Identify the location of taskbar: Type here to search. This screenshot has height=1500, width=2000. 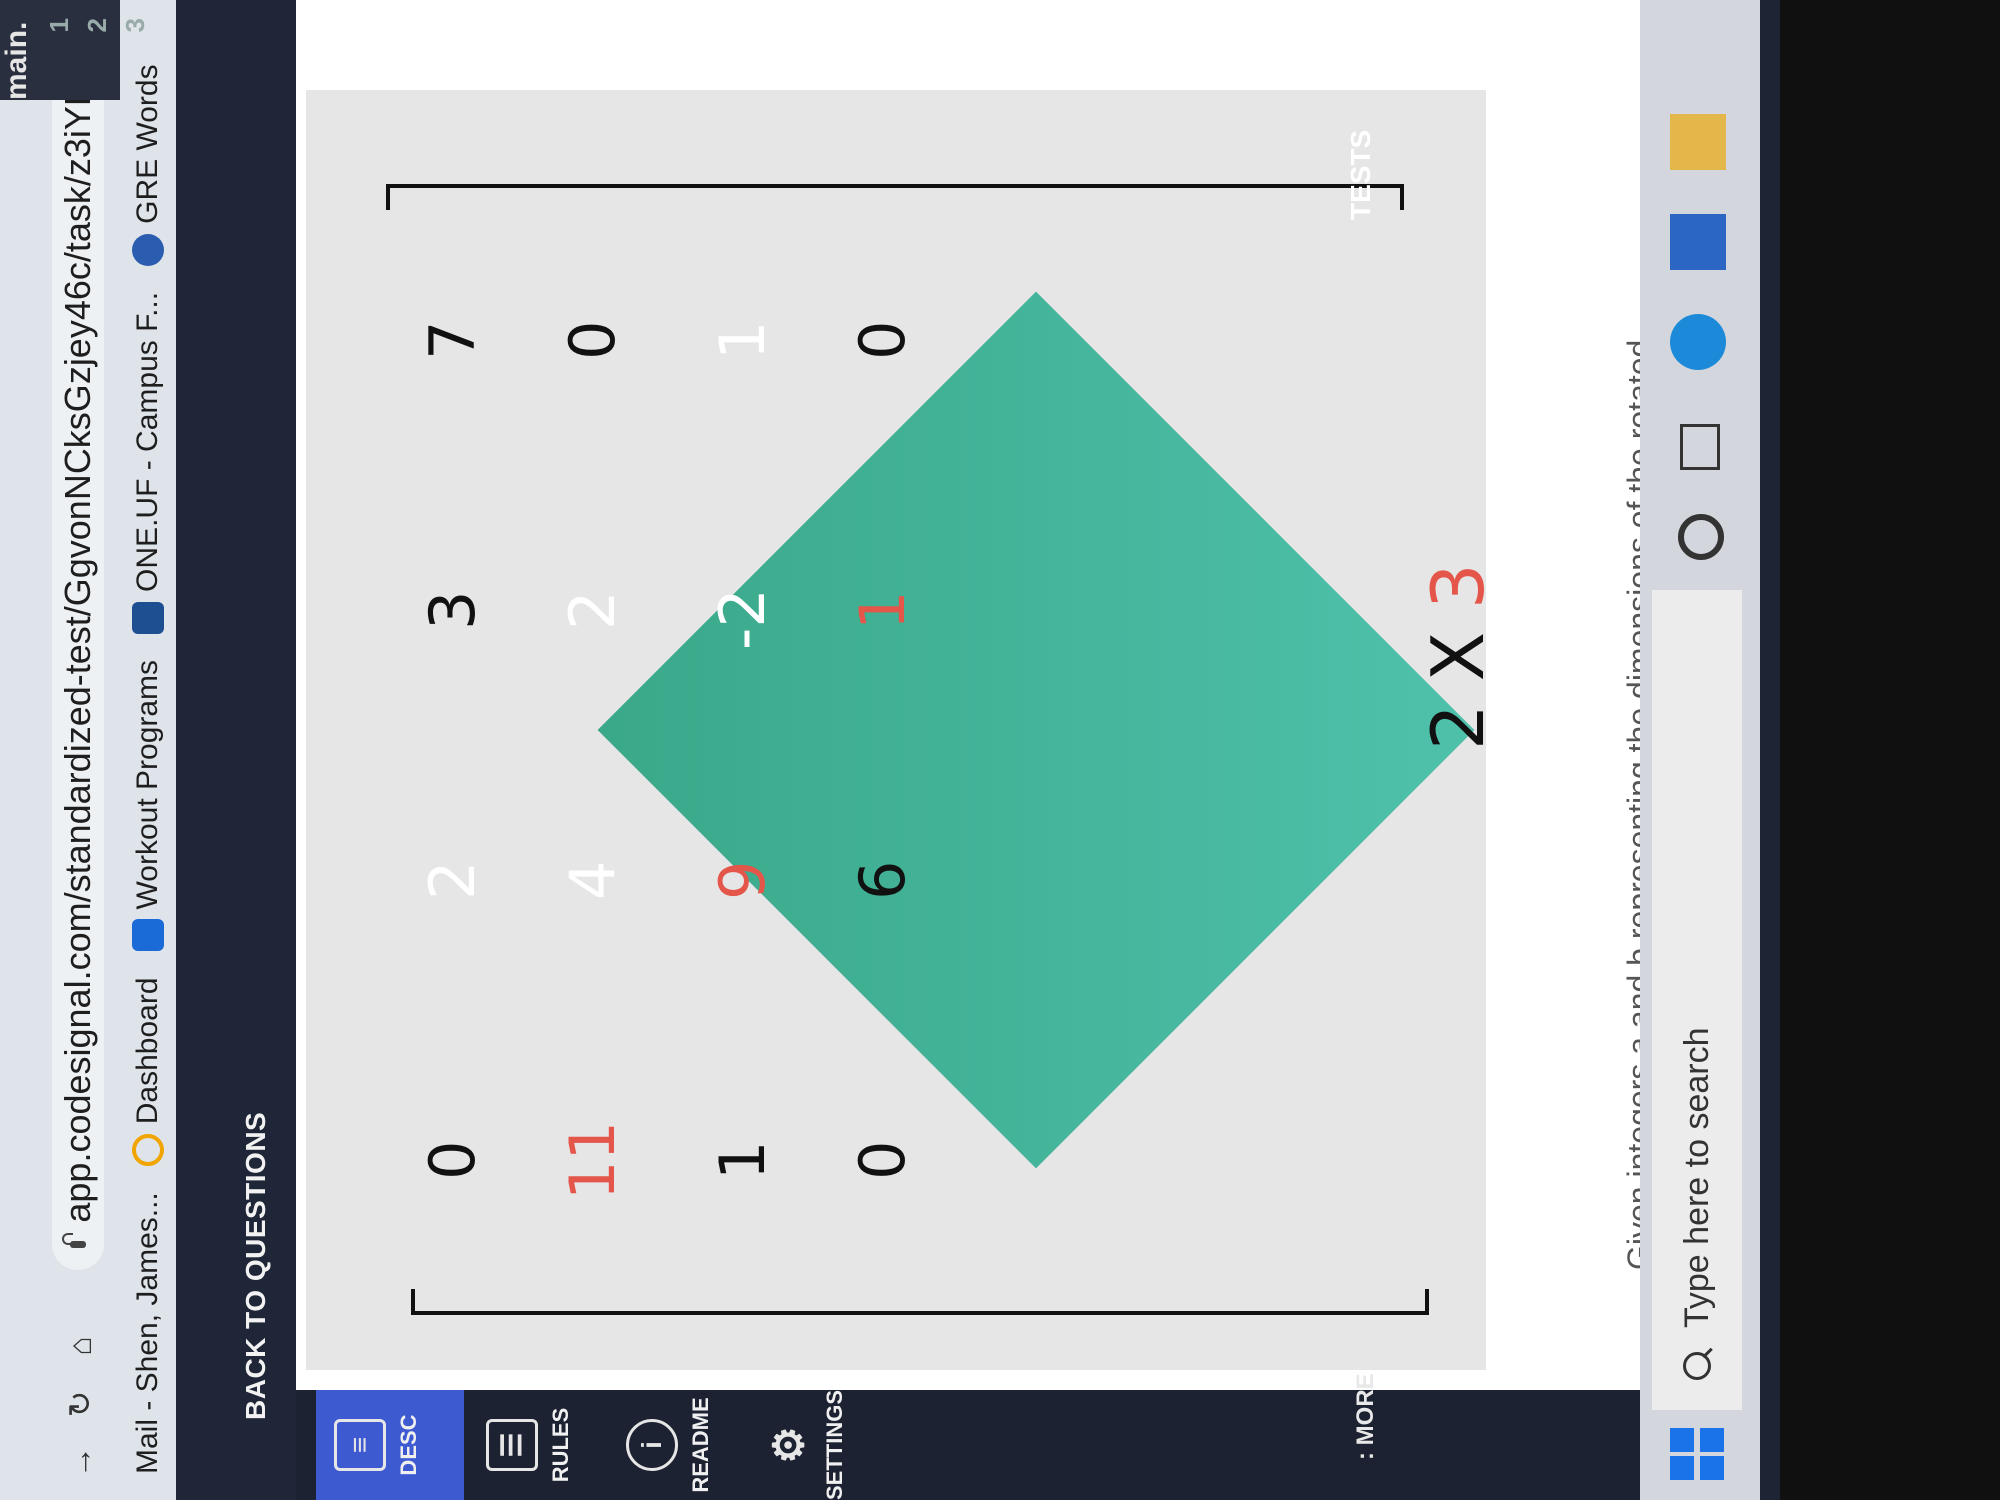
(1700, 750).